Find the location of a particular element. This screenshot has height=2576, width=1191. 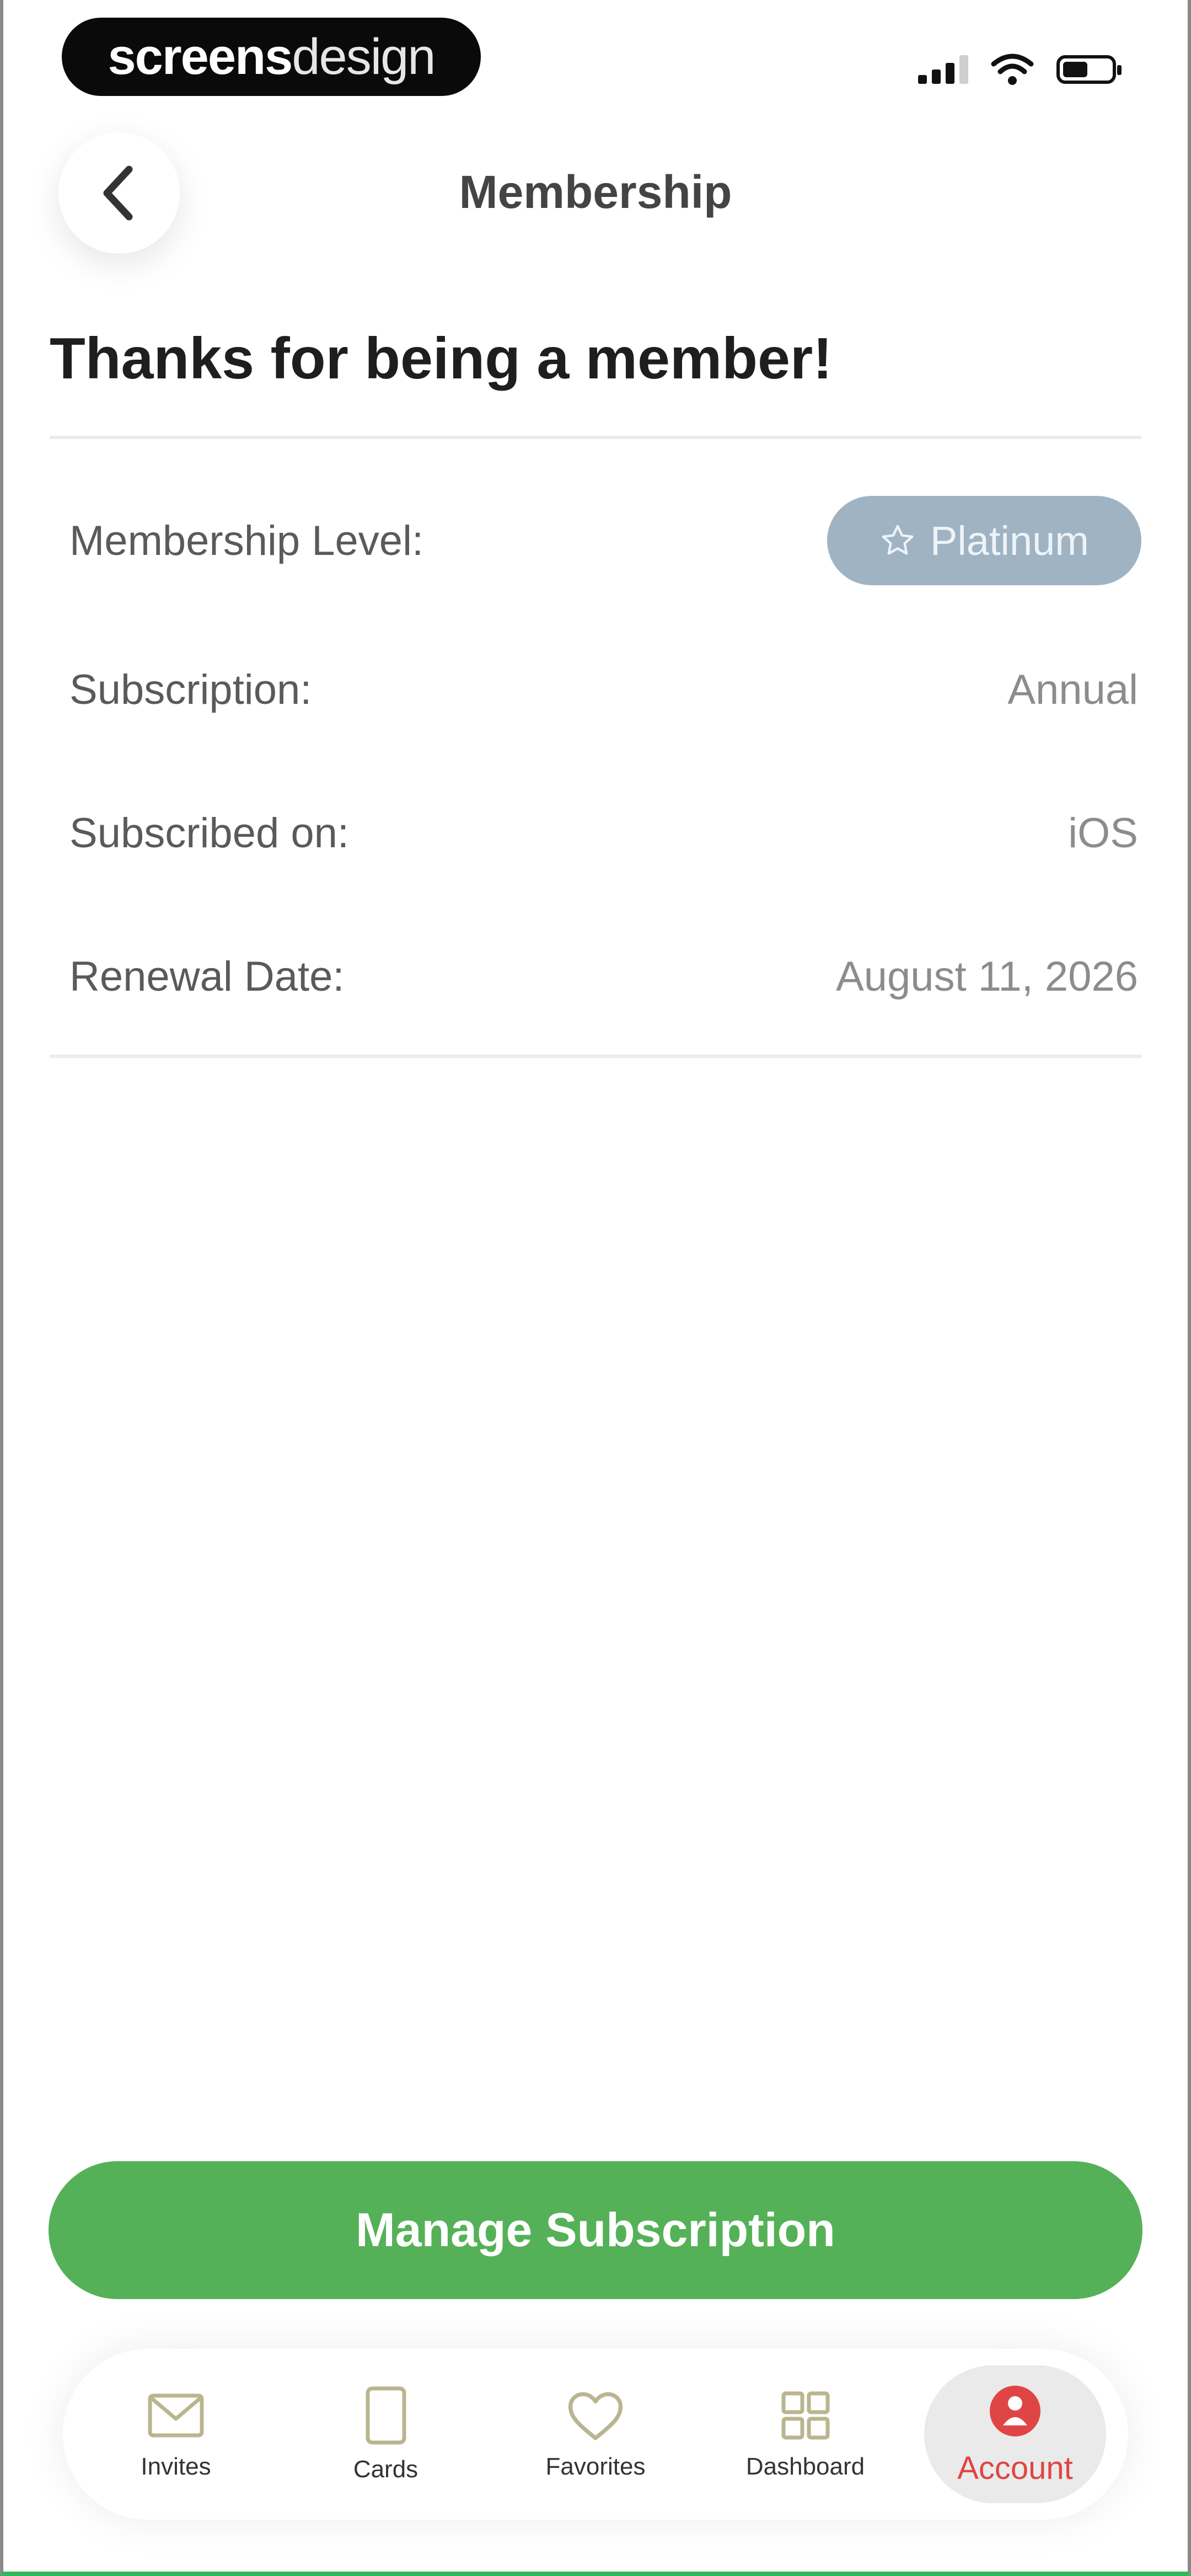

screensdesign-watermark: screens design is located at coordinates (271, 57).